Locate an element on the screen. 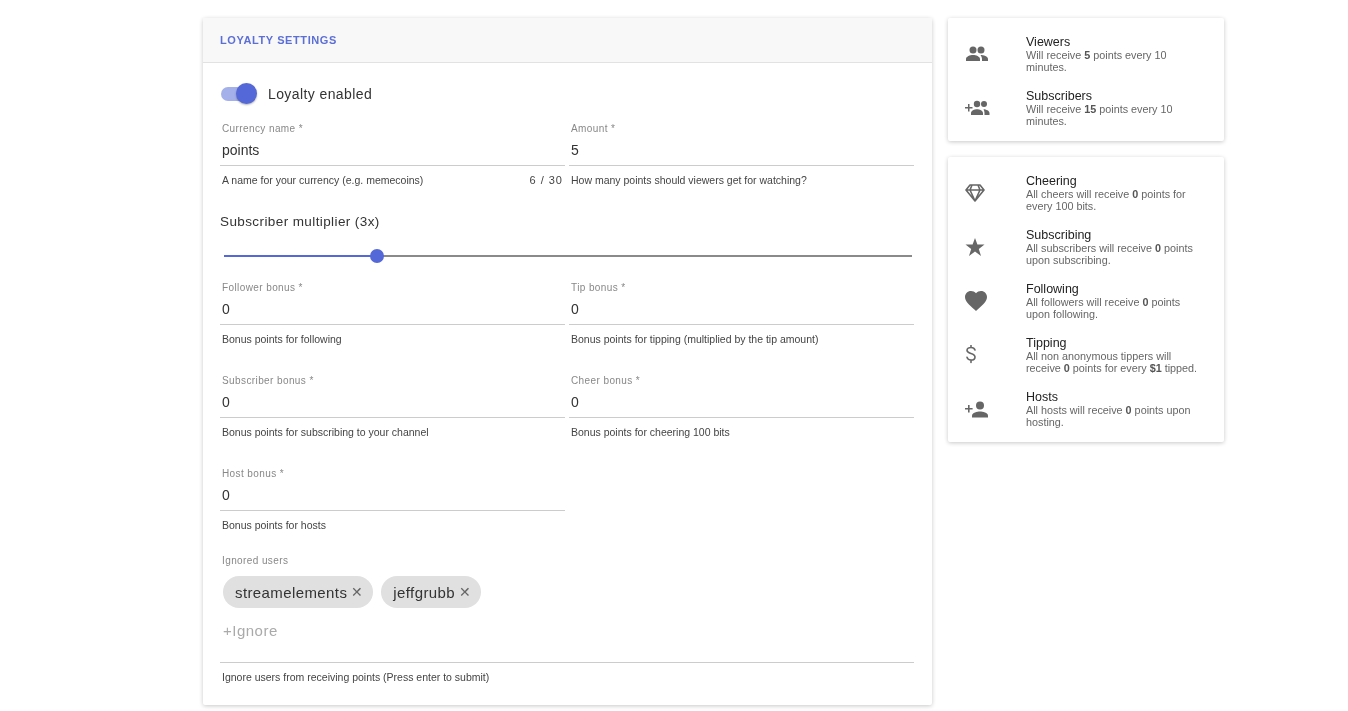 This screenshot has width=1348, height=711. group-icon is located at coordinates (977, 54).